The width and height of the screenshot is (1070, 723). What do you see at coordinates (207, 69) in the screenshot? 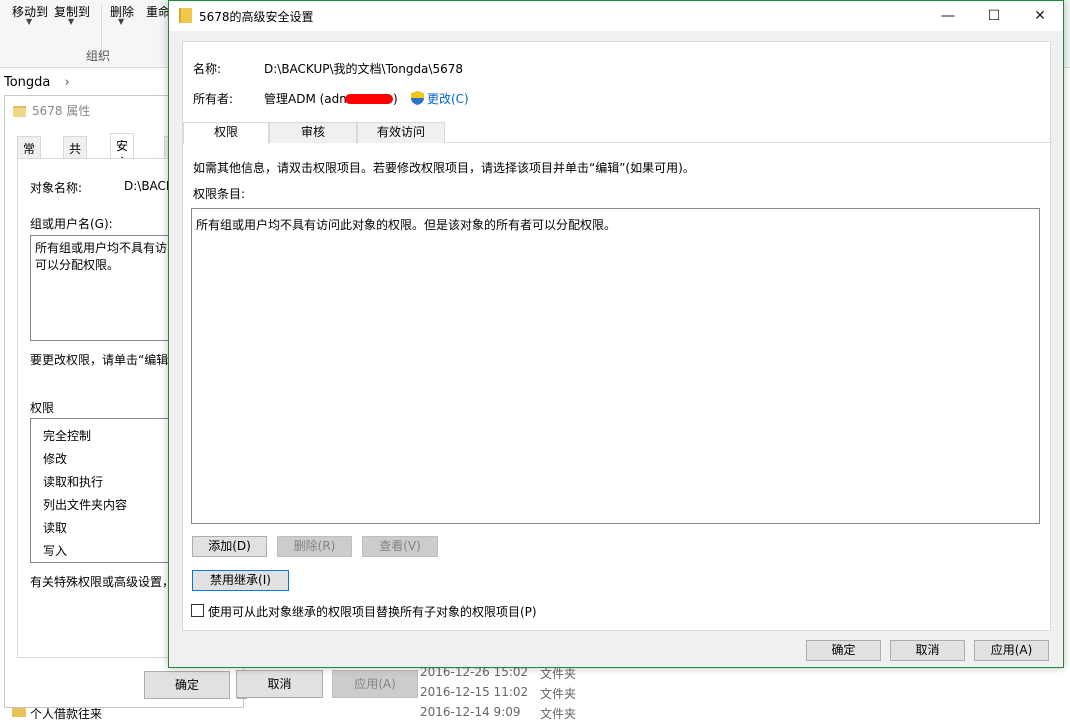
I see `name-label: 名称:` at bounding box center [207, 69].